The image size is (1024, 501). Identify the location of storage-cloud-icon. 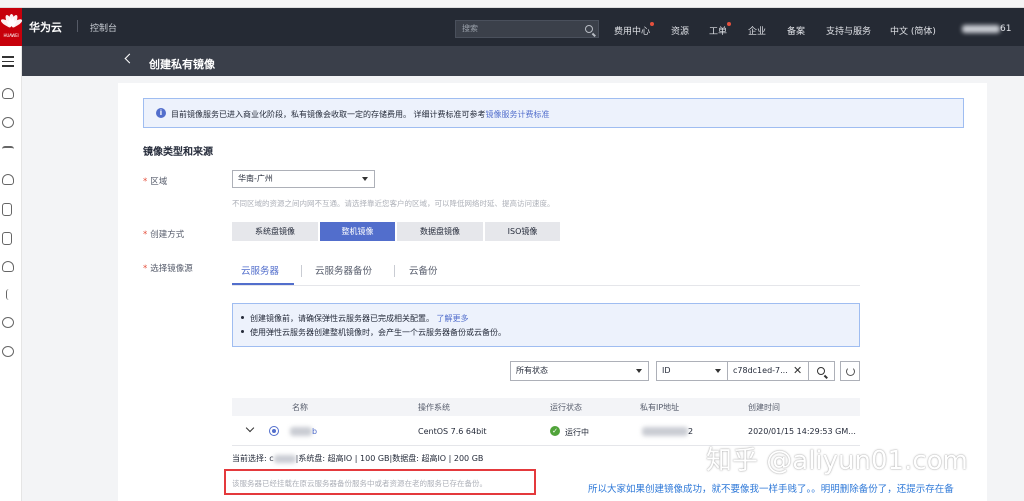
(8, 179).